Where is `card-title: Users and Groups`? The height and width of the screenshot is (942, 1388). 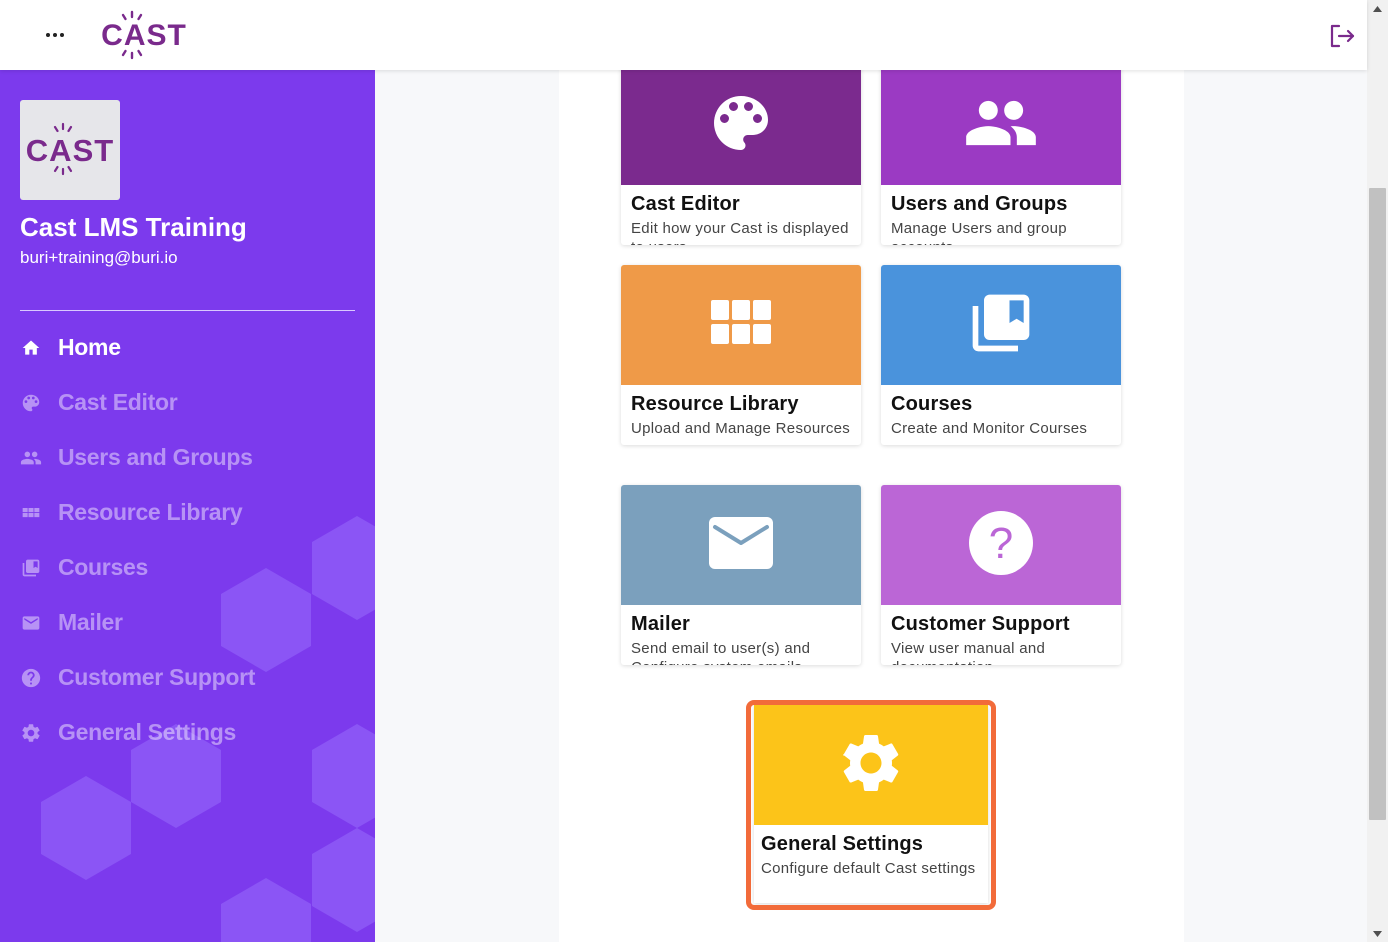 card-title: Users and Groups is located at coordinates (979, 204).